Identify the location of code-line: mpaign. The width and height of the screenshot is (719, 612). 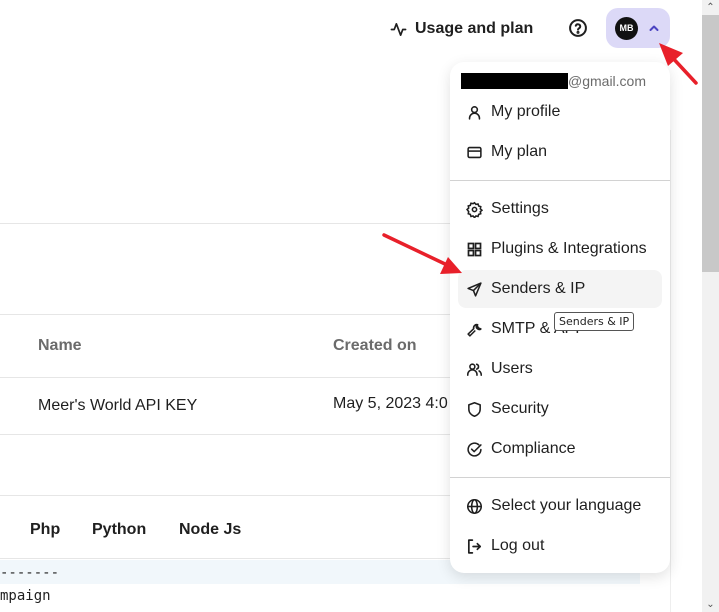
(25, 596).